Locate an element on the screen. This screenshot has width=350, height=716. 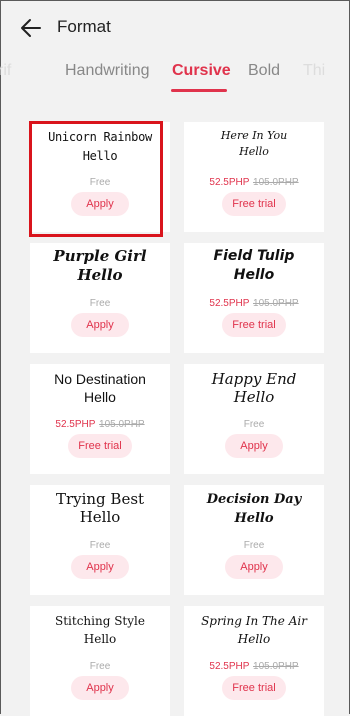
font-sample: Purple Girl Hello is located at coordinates (100, 265).